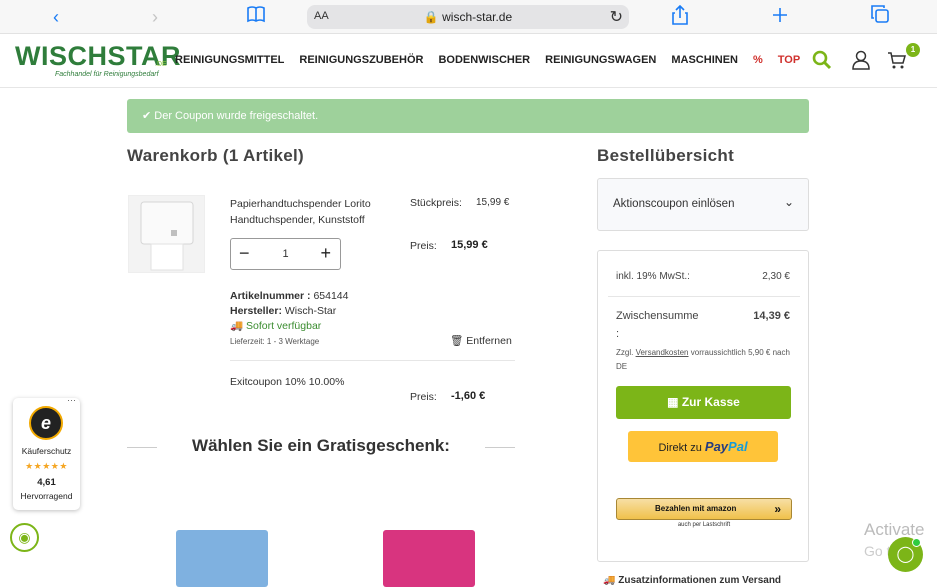 This screenshot has width=937, height=587. Describe the element at coordinates (285, 254) in the screenshot. I see `quantity-stepper: − 1 +` at that location.